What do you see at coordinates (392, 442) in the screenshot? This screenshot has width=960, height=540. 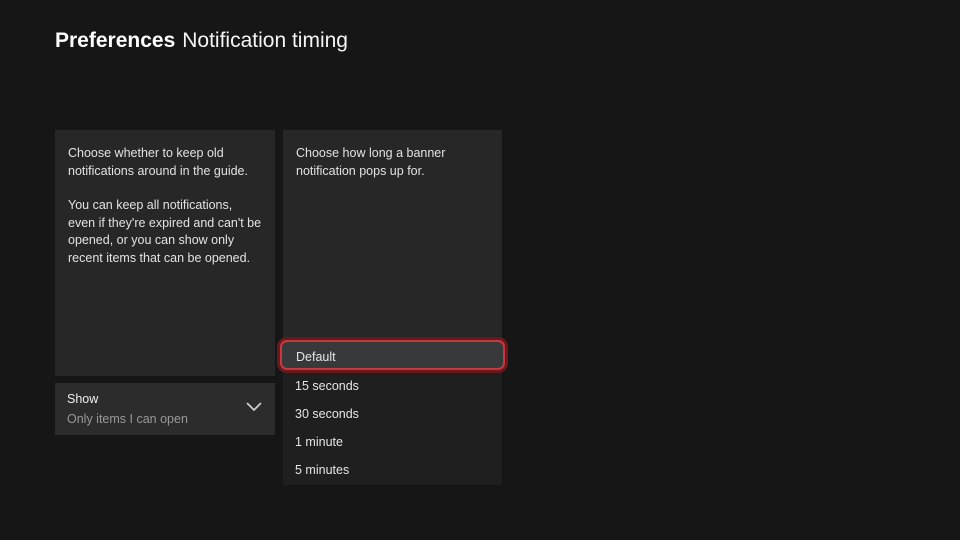 I see `timing-option-1-minute: 1 minute` at bounding box center [392, 442].